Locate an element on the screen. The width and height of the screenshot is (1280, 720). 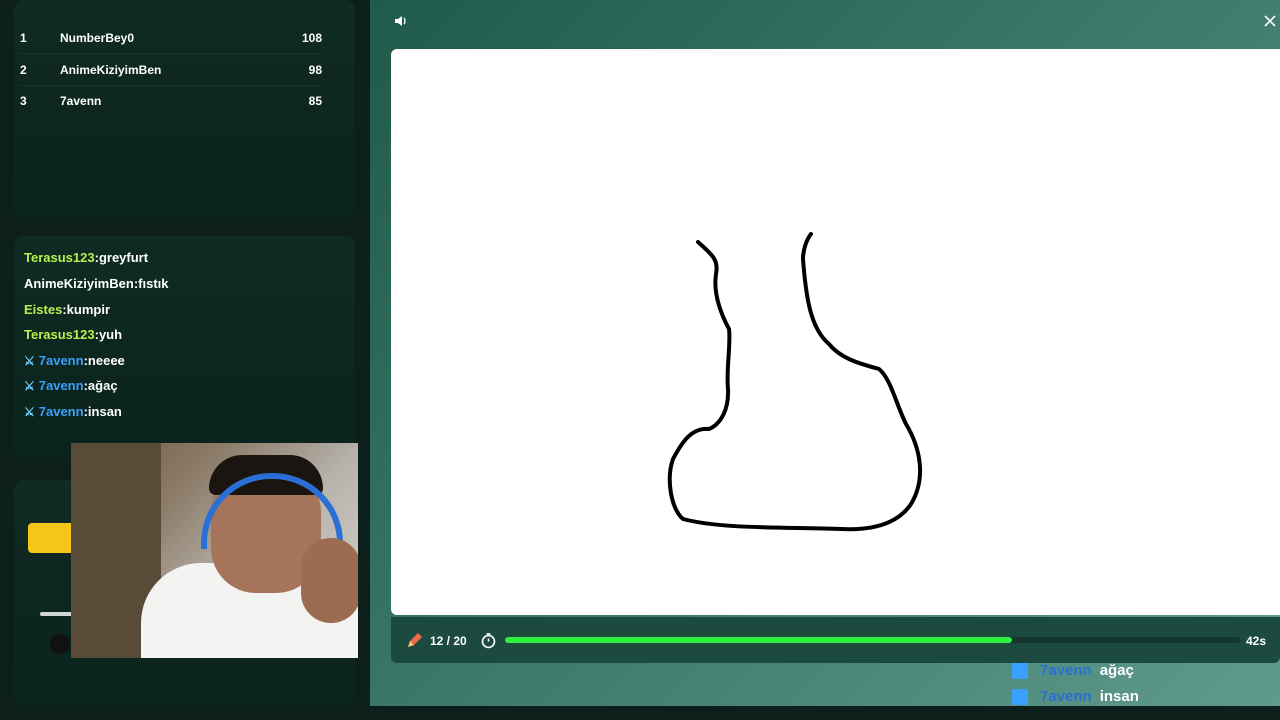
leaderboard-name: NumberBey0 is located at coordinates (97, 37).